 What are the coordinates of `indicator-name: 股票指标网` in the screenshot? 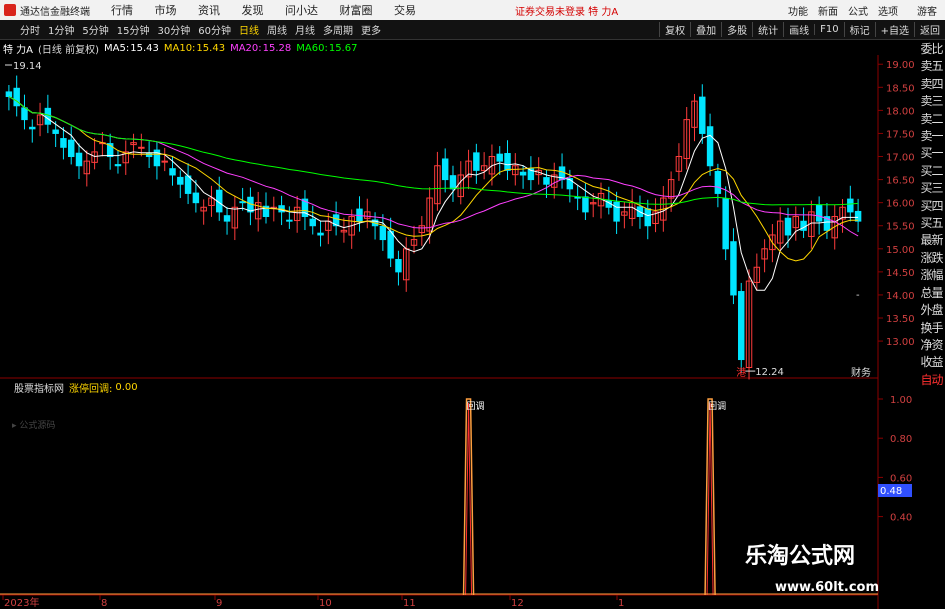 It's located at (39, 387).